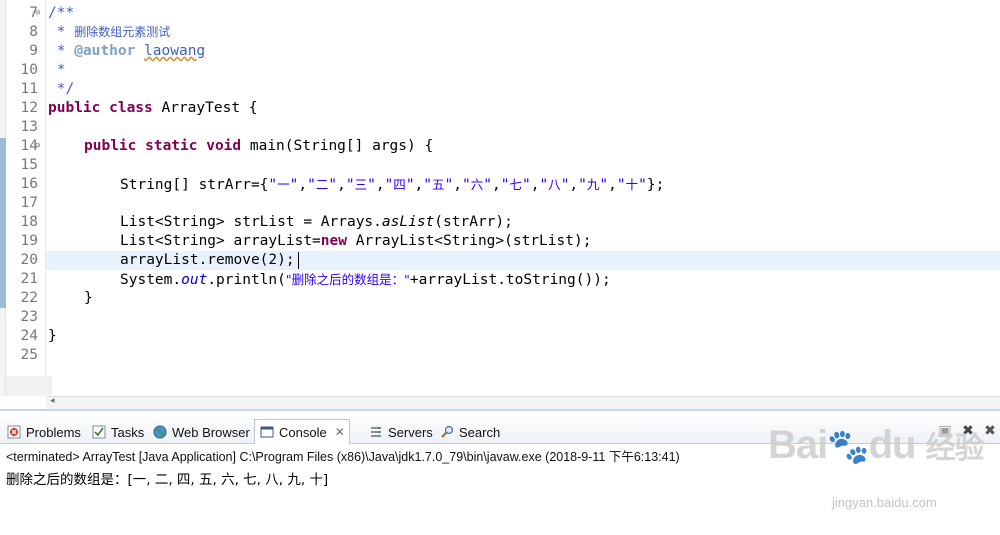  Describe the element at coordinates (29, 336) in the screenshot. I see `line-number: 24` at that location.